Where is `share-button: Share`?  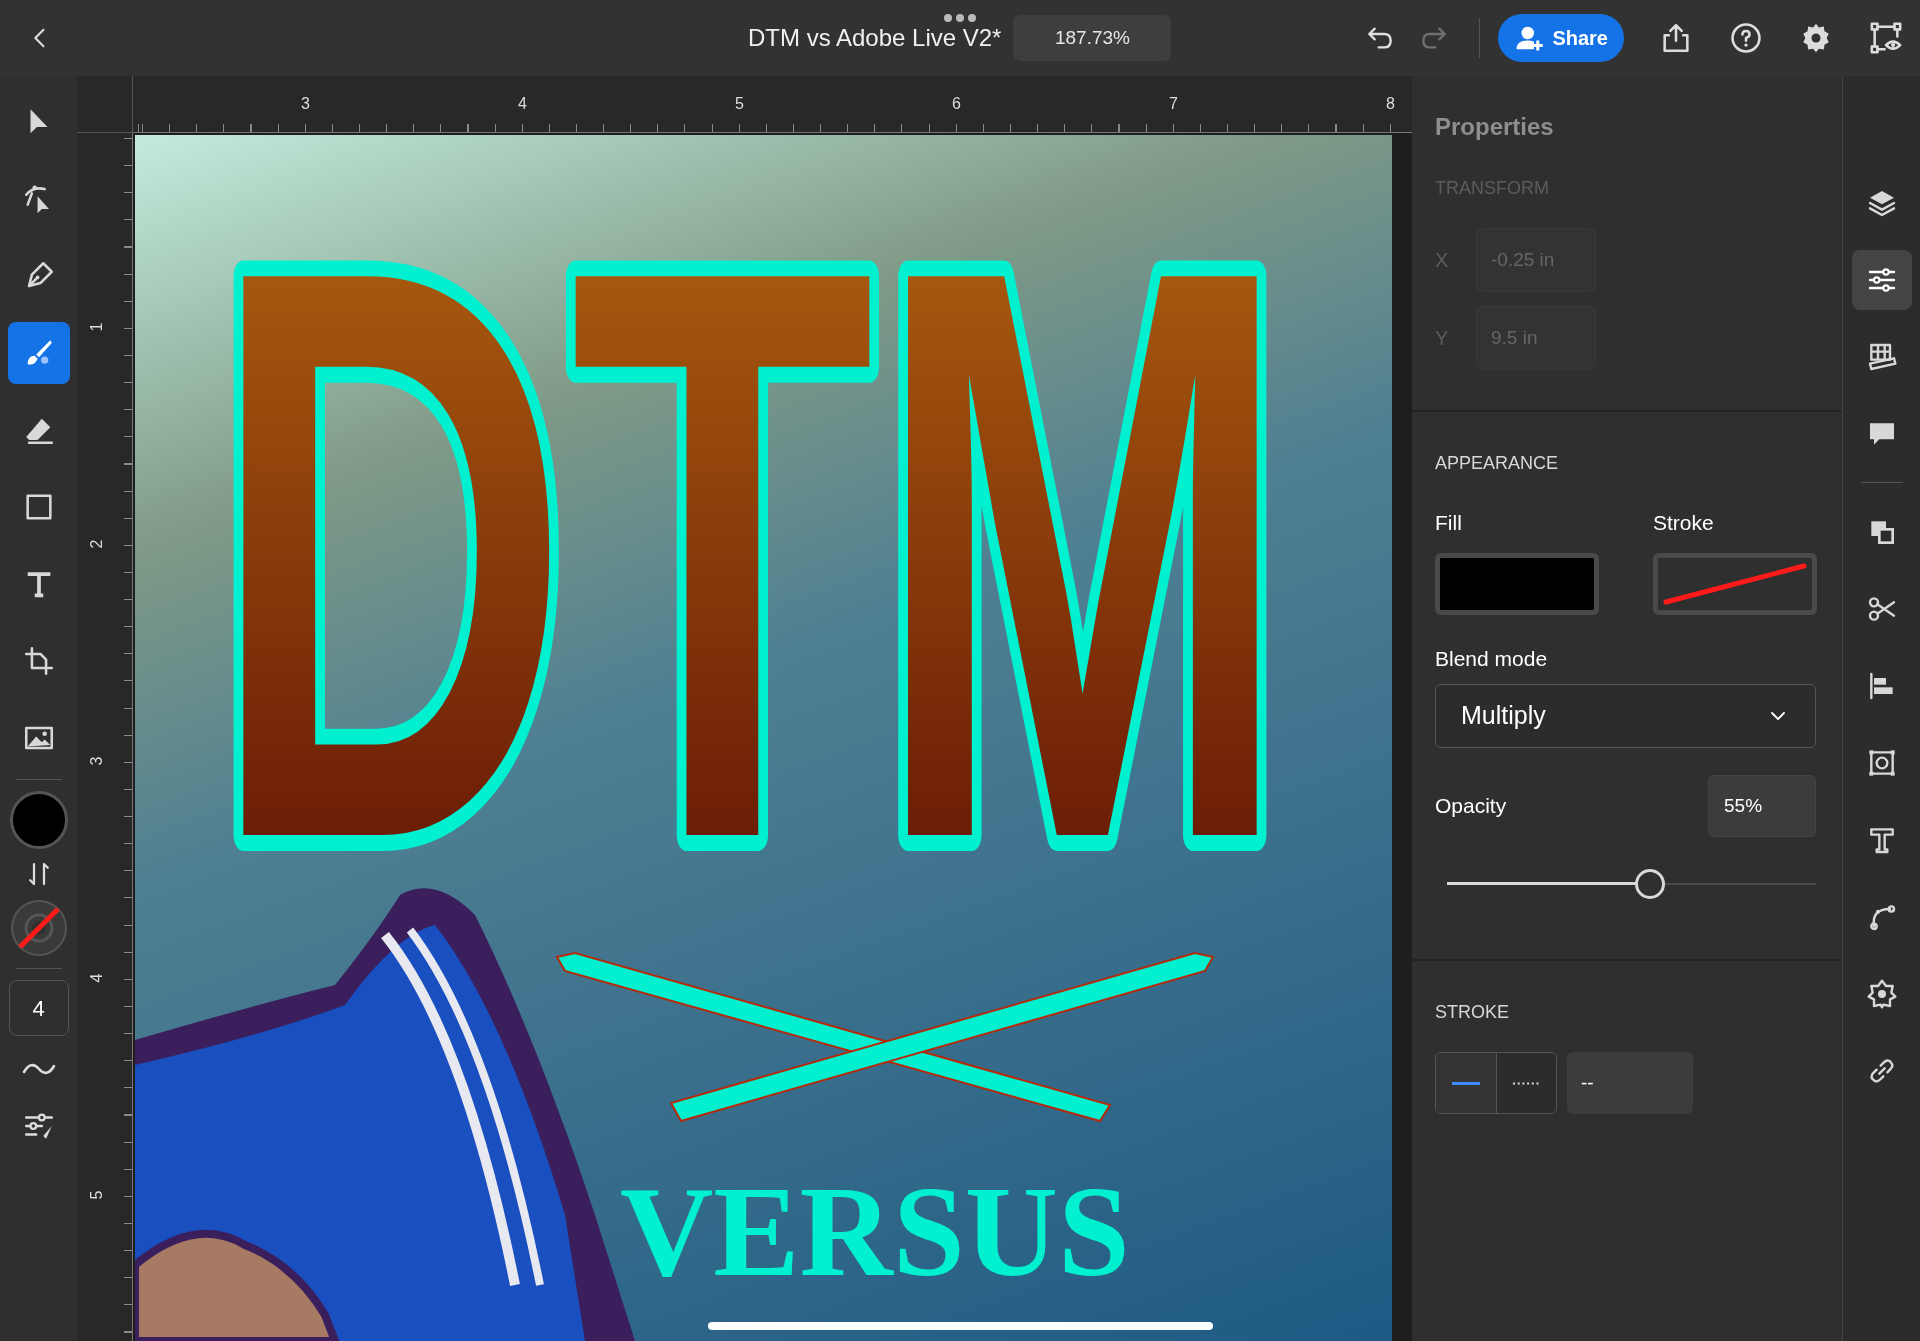 share-button: Share is located at coordinates (1561, 38).